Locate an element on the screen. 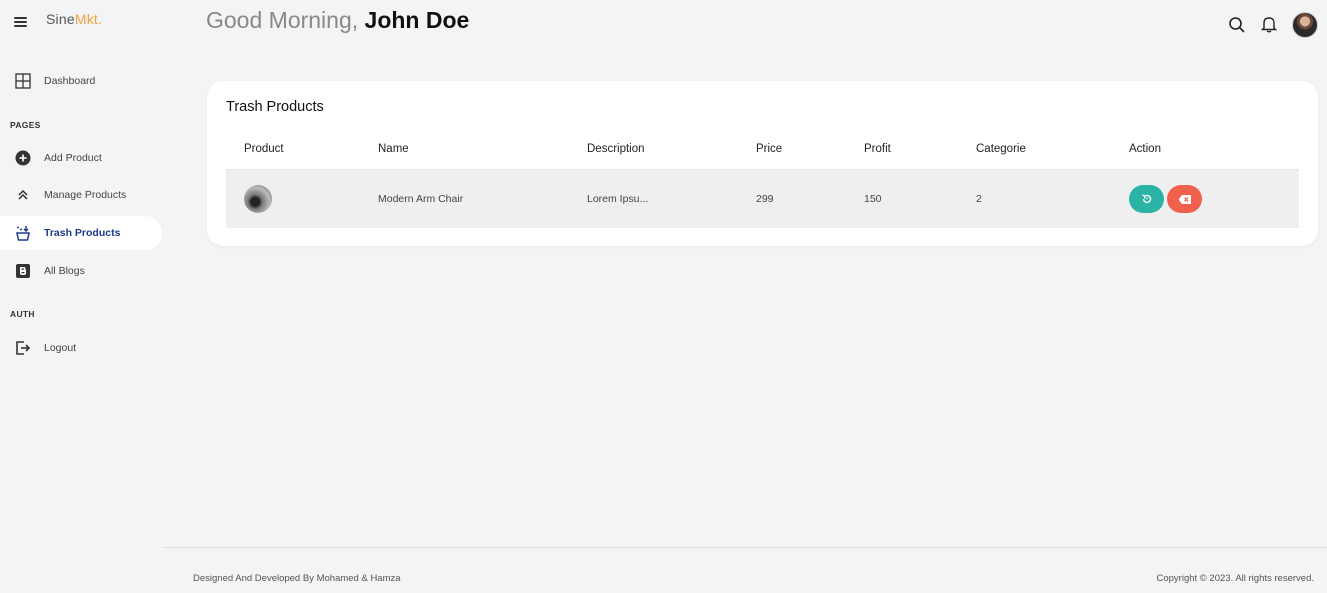 The height and width of the screenshot is (593, 1327). sidebar-item-trash-products: Trash Products is located at coordinates (81, 233).